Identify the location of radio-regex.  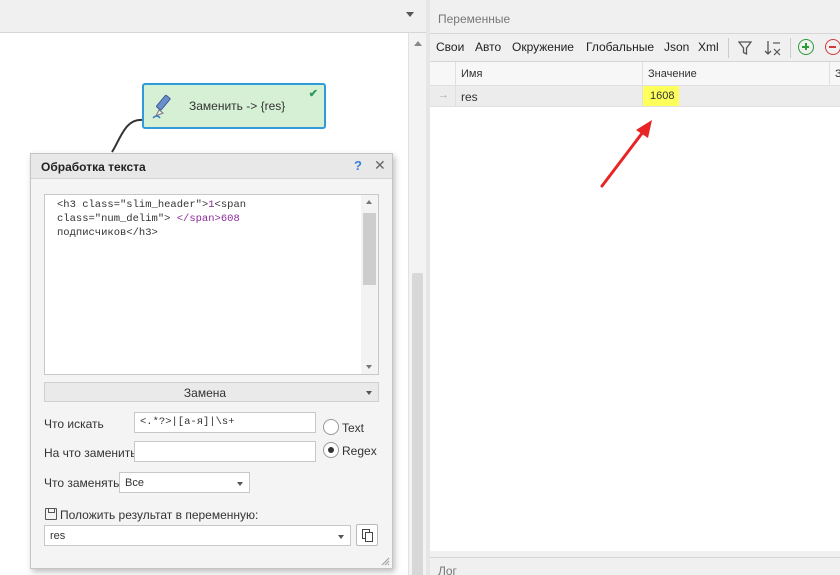
(331, 450).